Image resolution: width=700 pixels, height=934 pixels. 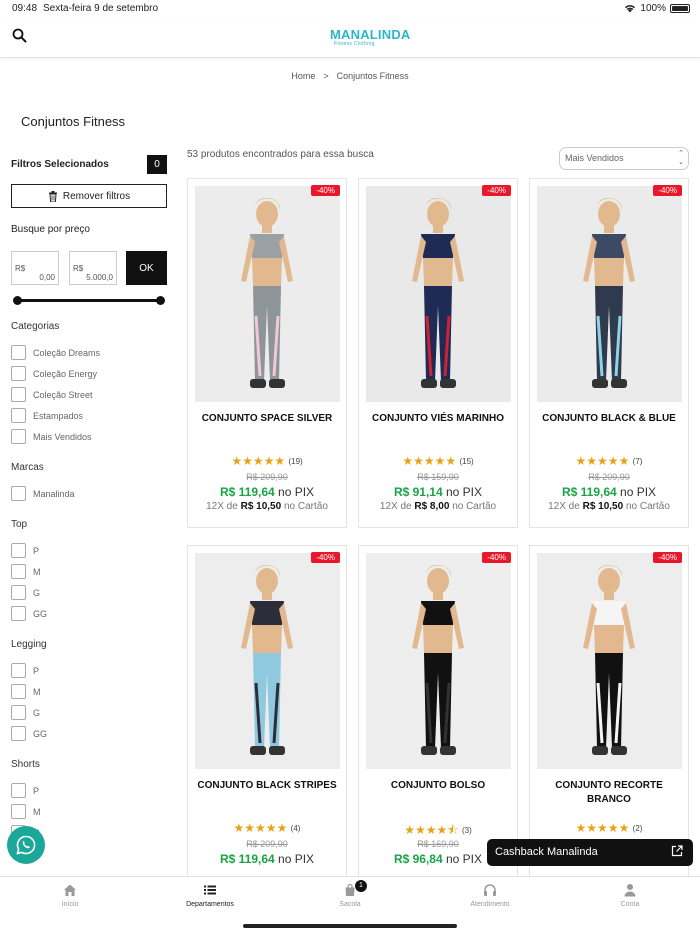 I want to click on filter-group-title: Top, so click(x=19, y=524).